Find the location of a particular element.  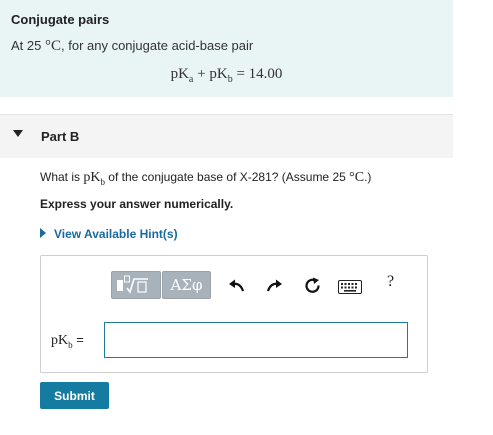

greek-letters-button: ΑΣφ is located at coordinates (186, 285).